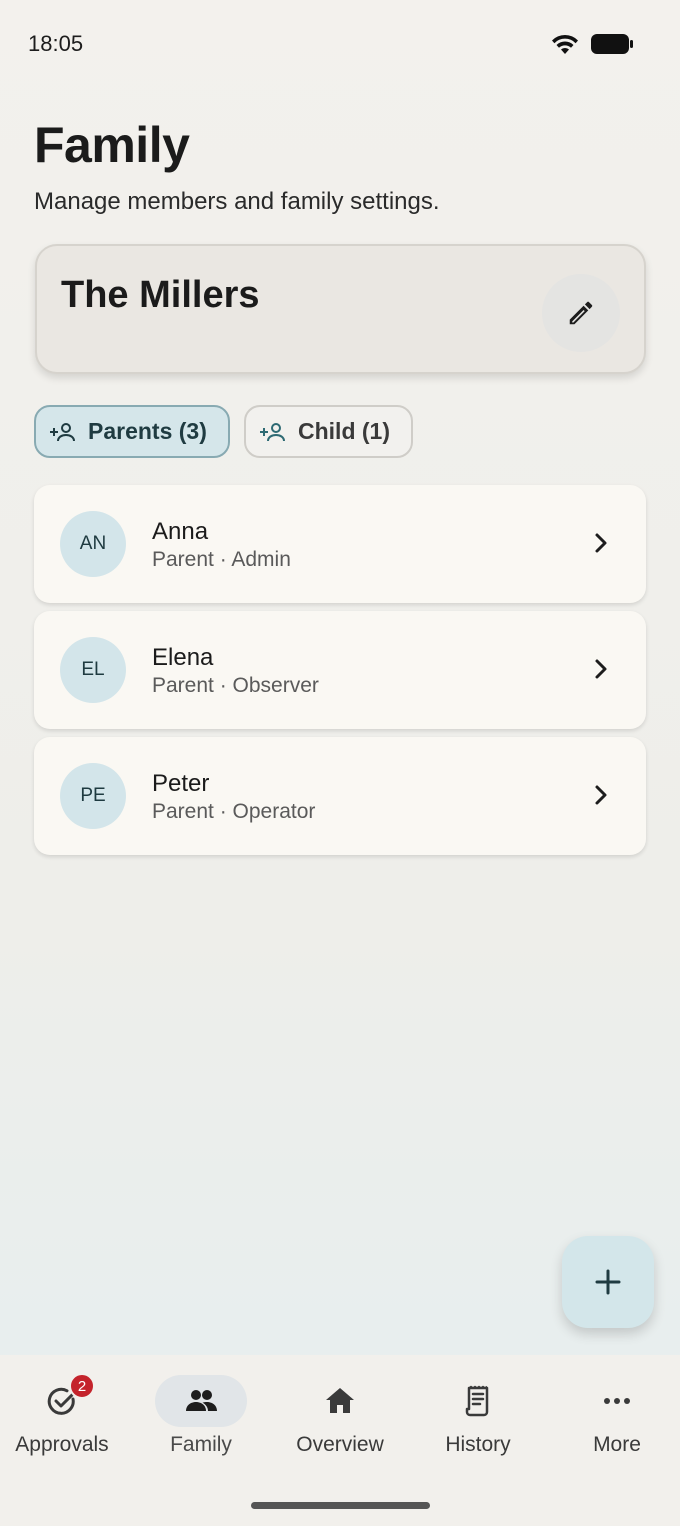 This screenshot has height=1526, width=680. What do you see at coordinates (180, 531) in the screenshot?
I see `member-name: Anna` at bounding box center [180, 531].